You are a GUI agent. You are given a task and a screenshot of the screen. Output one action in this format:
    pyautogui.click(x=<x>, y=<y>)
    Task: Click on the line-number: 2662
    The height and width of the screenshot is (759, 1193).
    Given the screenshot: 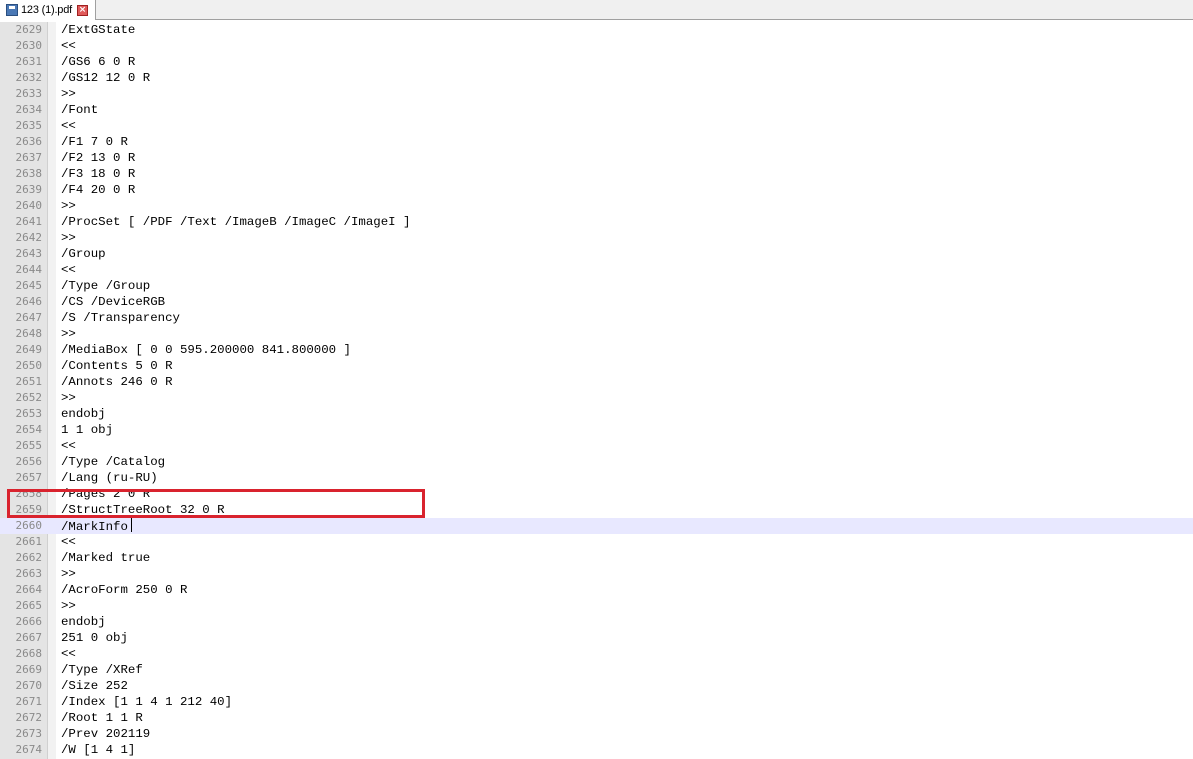 What is the action you would take?
    pyautogui.click(x=29, y=557)
    